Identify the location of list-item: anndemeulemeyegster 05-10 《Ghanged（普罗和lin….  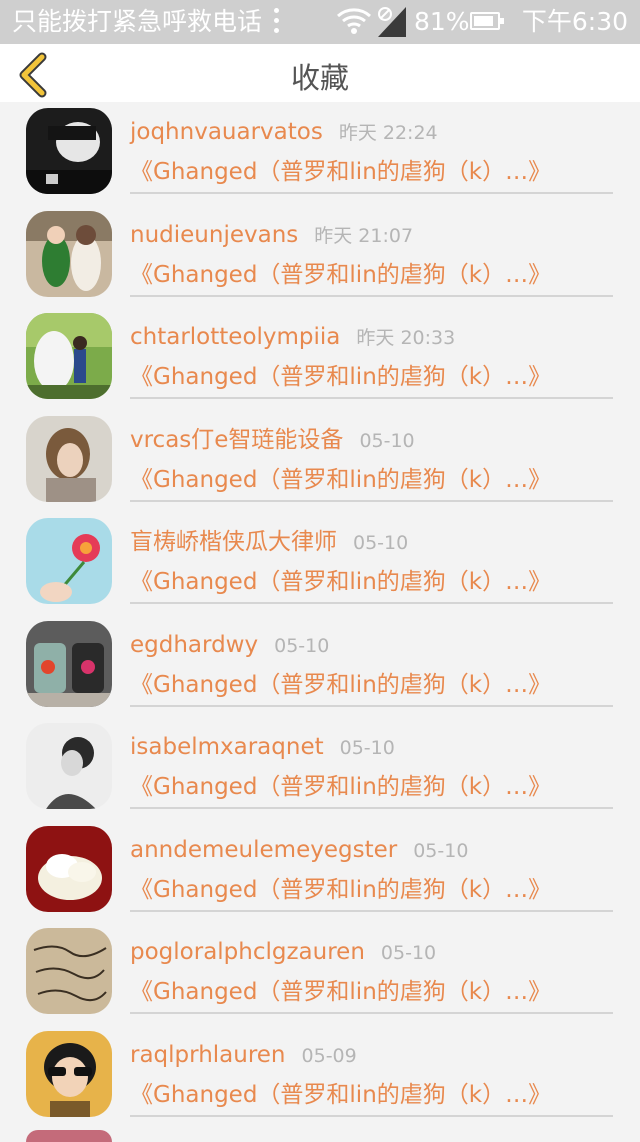
(320, 871).